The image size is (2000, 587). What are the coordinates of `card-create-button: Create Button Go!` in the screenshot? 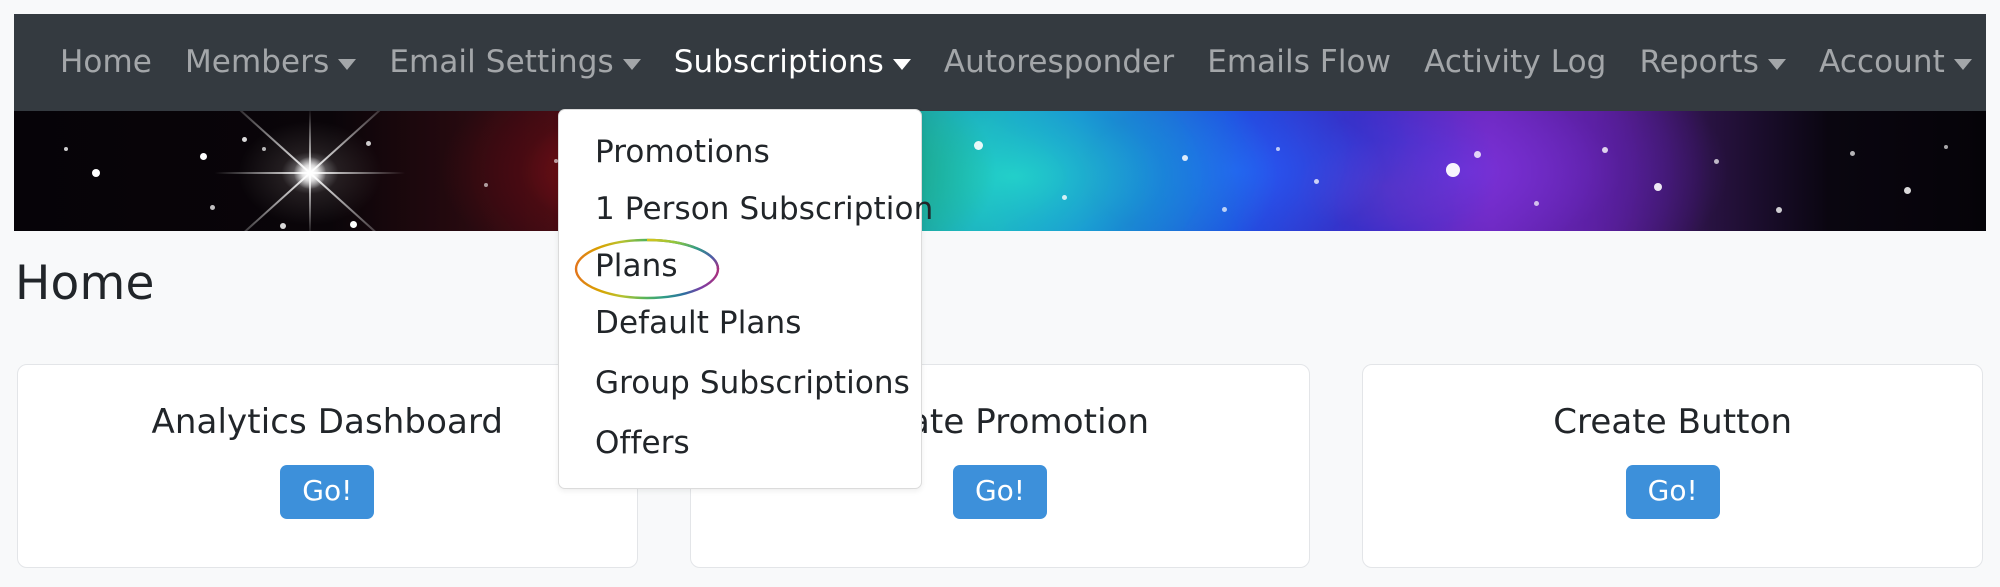 It's located at (1673, 466).